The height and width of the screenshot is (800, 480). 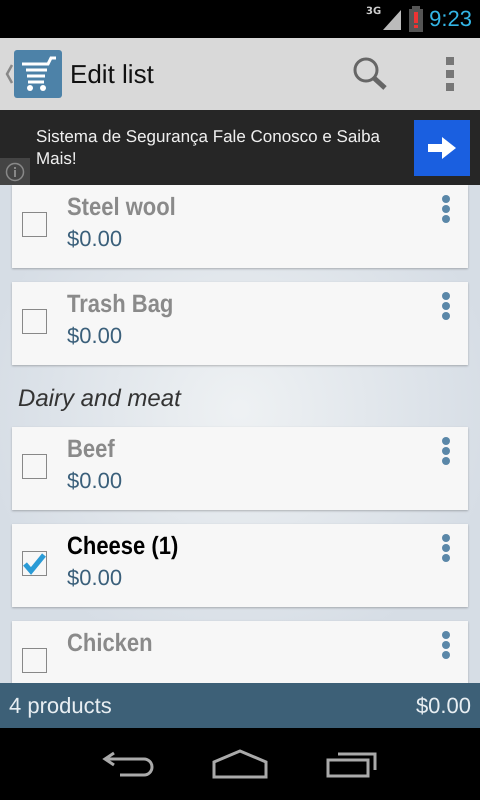 What do you see at coordinates (60, 705) in the screenshot?
I see `product-count: 4 products` at bounding box center [60, 705].